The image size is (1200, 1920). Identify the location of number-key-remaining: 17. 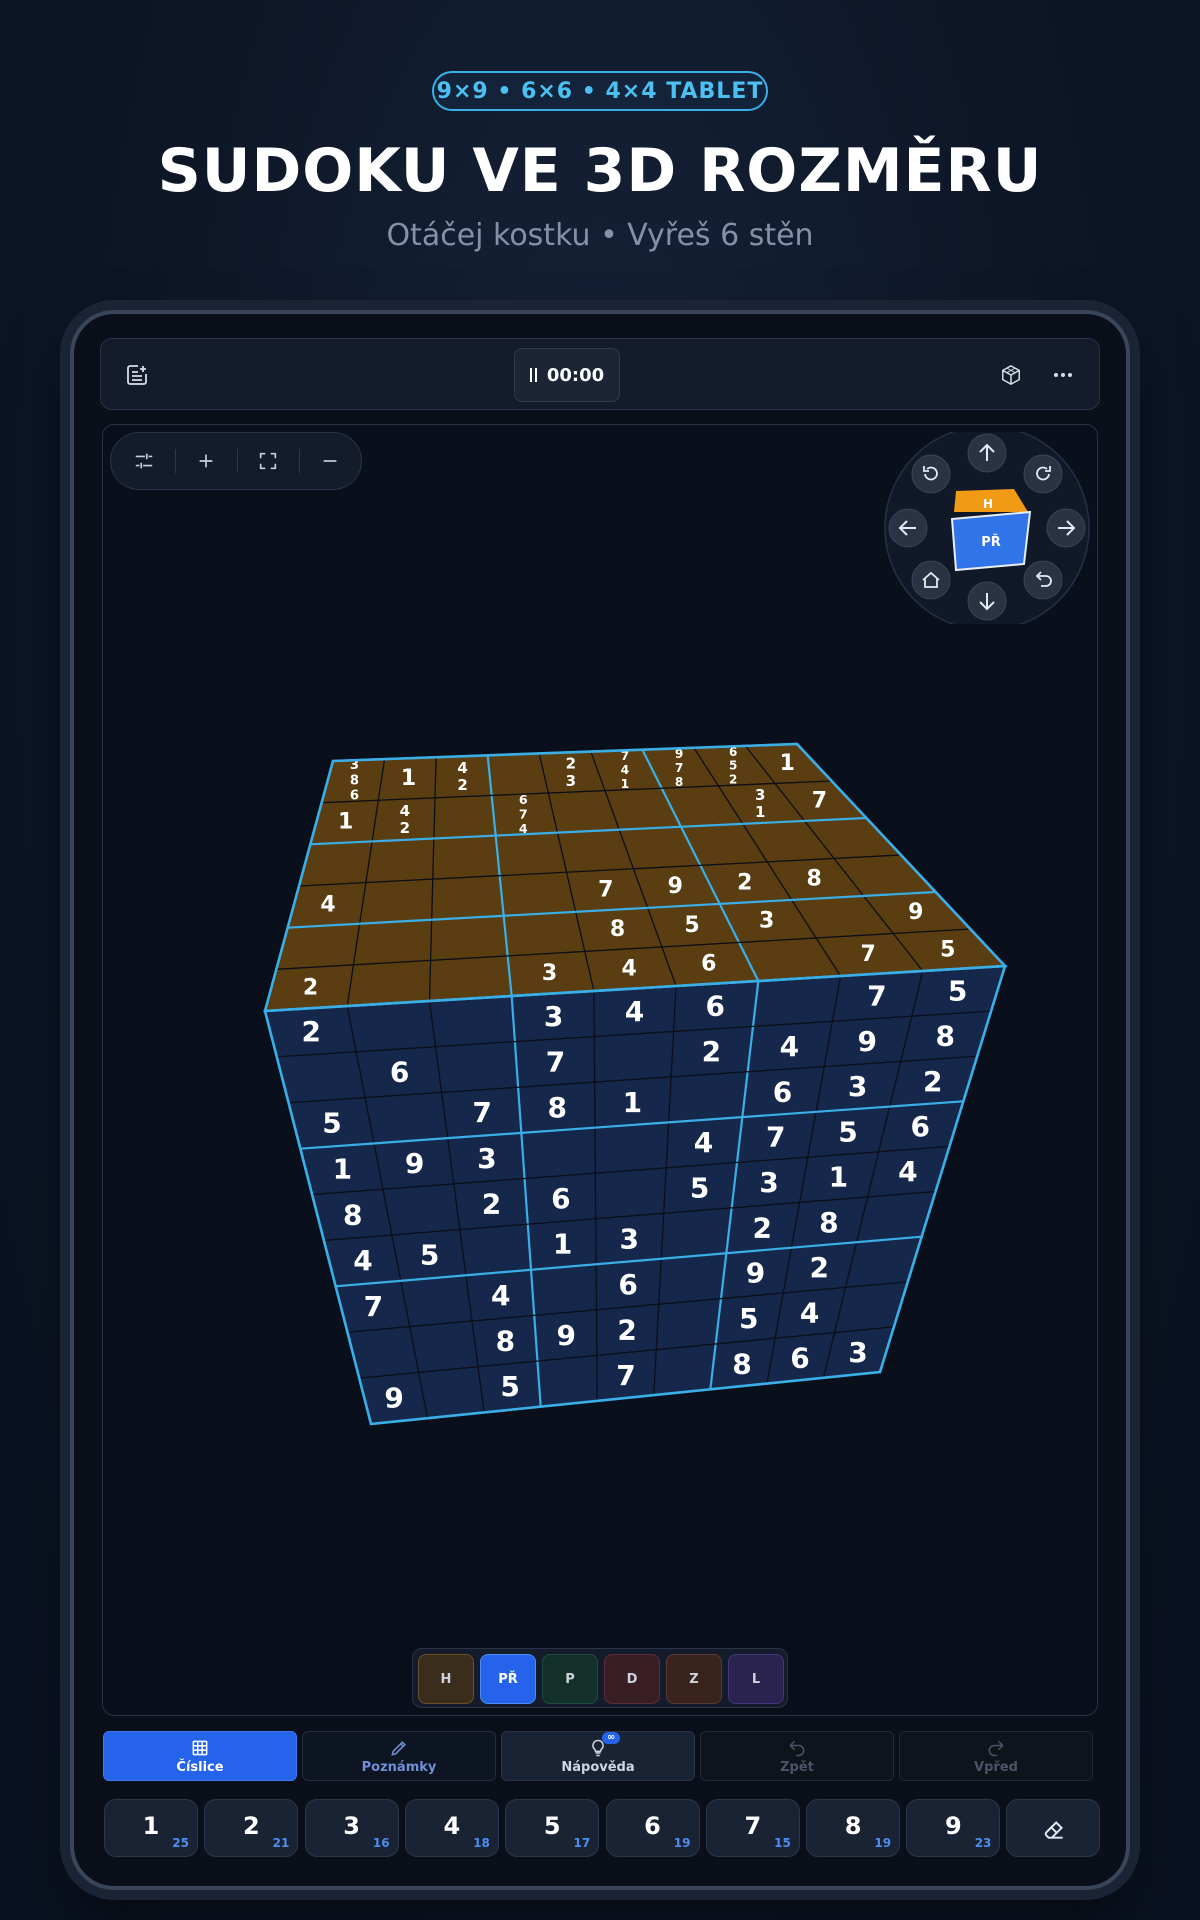
(582, 1843).